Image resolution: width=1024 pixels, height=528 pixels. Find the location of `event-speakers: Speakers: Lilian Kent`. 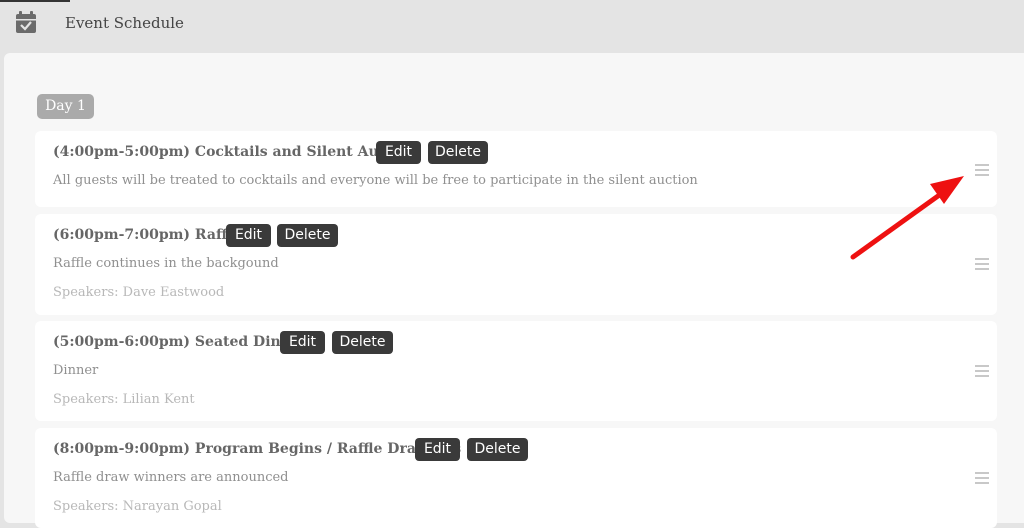

event-speakers: Speakers: Lilian Kent is located at coordinates (124, 399).